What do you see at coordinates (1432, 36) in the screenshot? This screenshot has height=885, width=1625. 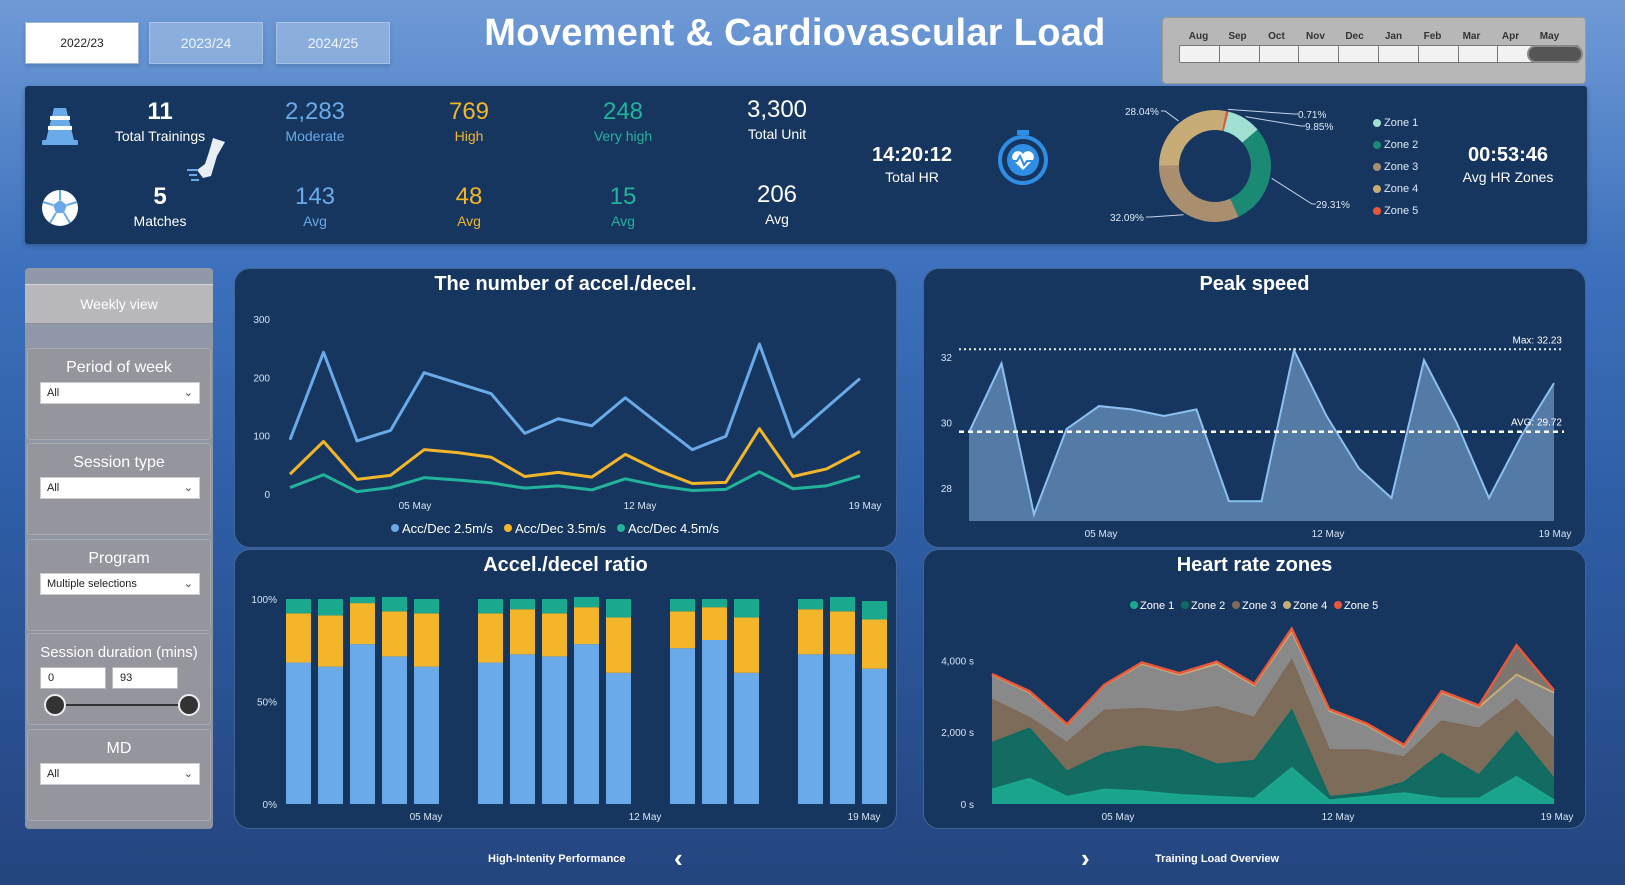 I see `month-label: Feb` at bounding box center [1432, 36].